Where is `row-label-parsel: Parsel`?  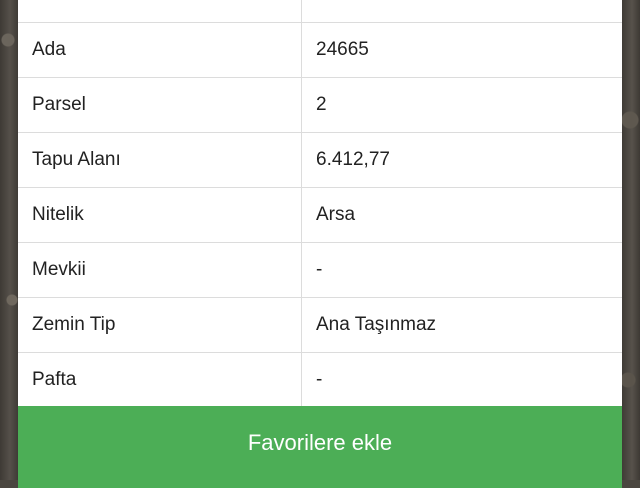
row-label-parsel: Parsel is located at coordinates (160, 105).